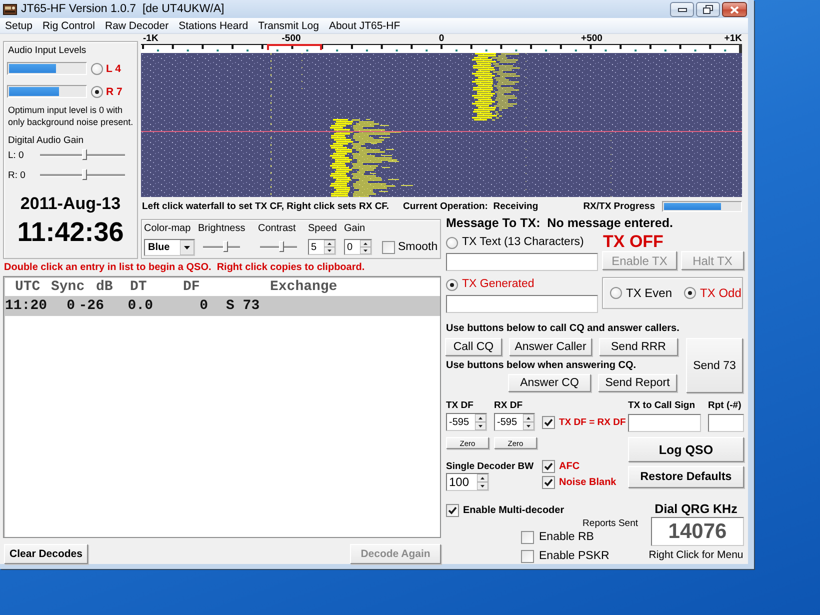 This screenshot has height=615, width=820. Describe the element at coordinates (68, 25) in the screenshot. I see `menu-item: Rig Control` at that location.